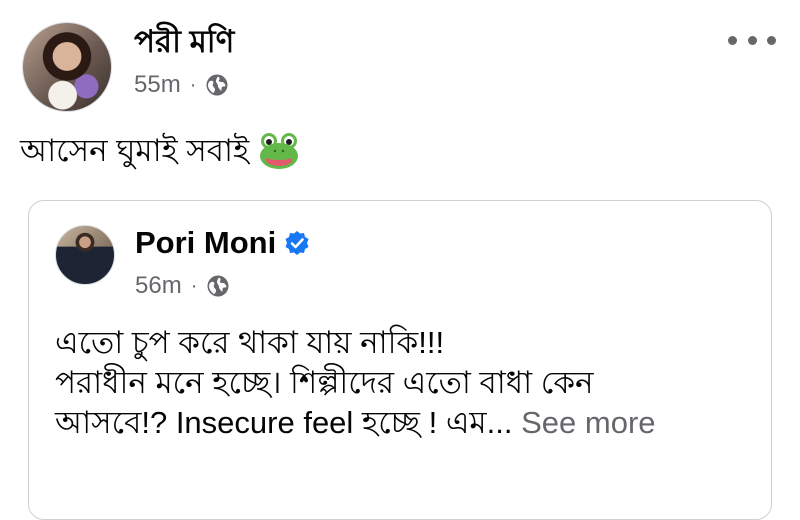 This screenshot has height=520, width=800. I want to click on post-text-container: আসেন ঘুমাই সবাই, so click(159, 151).